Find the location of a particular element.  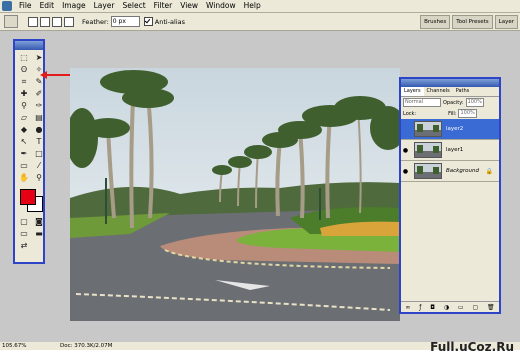

brush-tool-icon: ✐ is located at coordinates (39, 94).